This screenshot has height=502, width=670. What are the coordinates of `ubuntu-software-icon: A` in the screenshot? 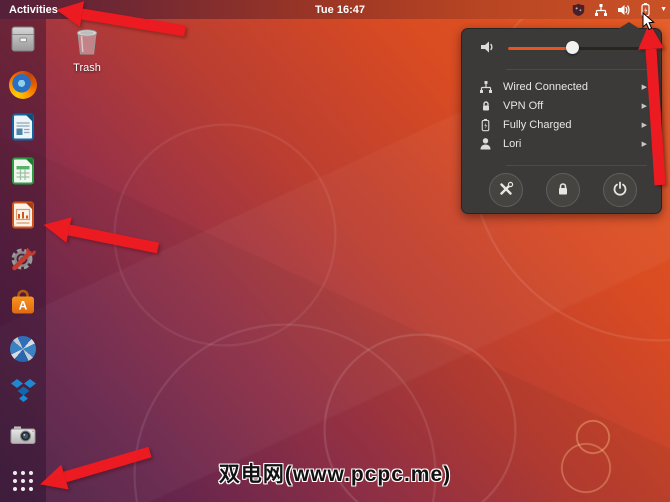 It's located at (23, 305).